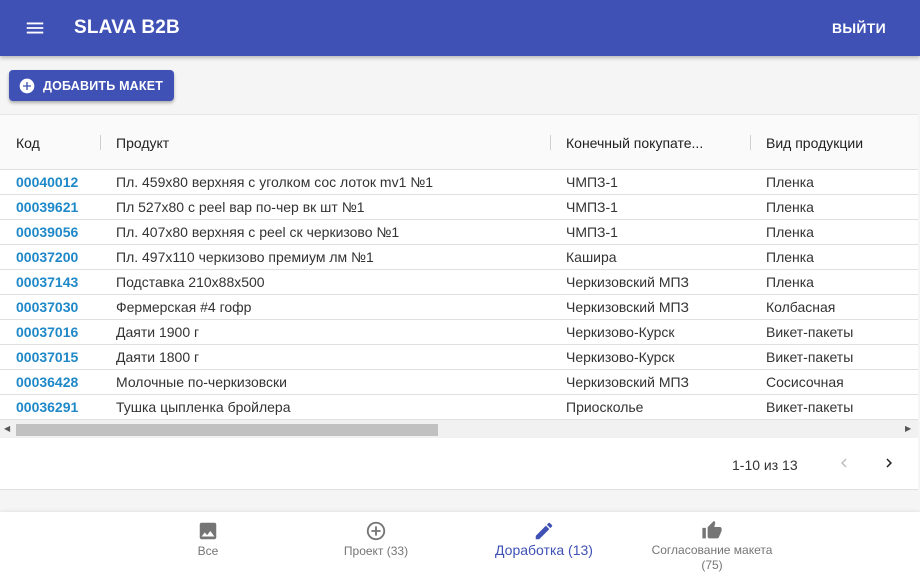 The width and height of the screenshot is (920, 573). I want to click on row-product: Фермерская #4 гофр, so click(184, 307).